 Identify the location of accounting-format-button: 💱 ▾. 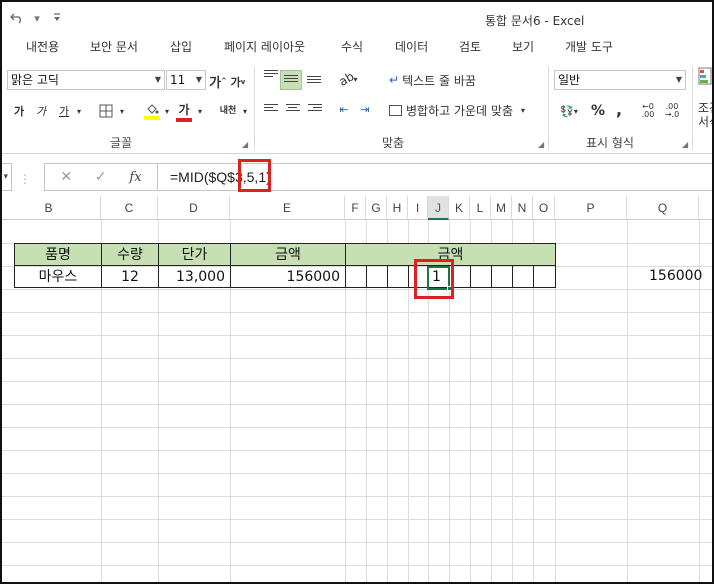
(569, 111).